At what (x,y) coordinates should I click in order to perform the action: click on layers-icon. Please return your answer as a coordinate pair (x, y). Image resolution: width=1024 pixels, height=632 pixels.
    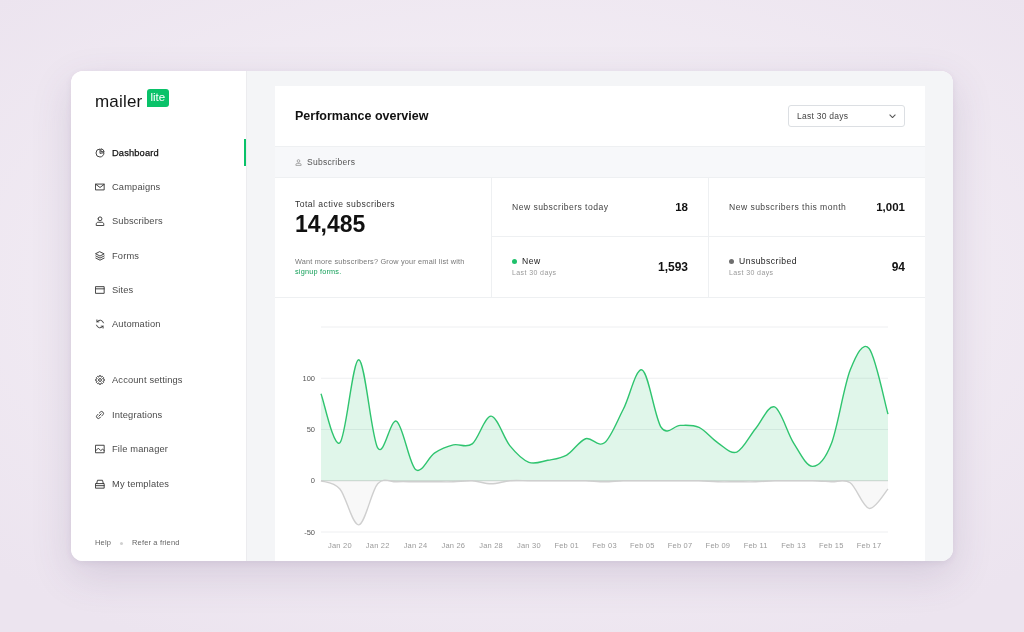
    Looking at the image, I should click on (100, 255).